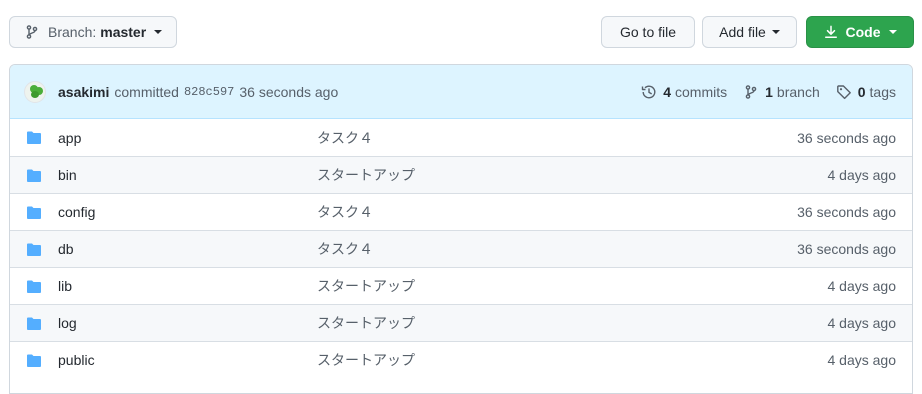  I want to click on file-row: db タスク４ 36 seconds ago, so click(461, 248).